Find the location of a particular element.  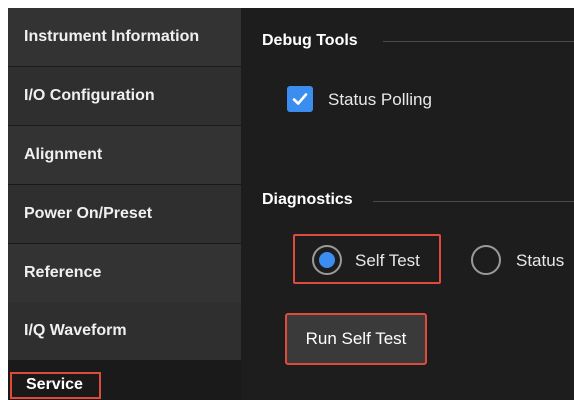

status-radio is located at coordinates (486, 260).